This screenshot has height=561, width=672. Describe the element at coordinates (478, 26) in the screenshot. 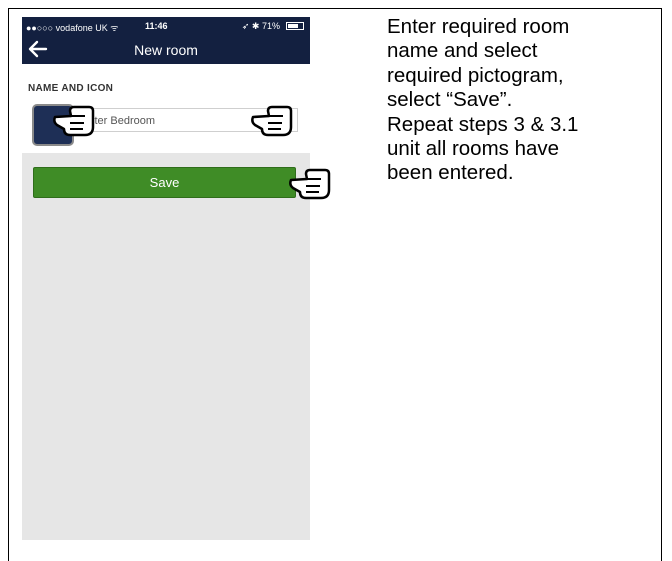

I see `instruction-line: Enter required room` at that location.